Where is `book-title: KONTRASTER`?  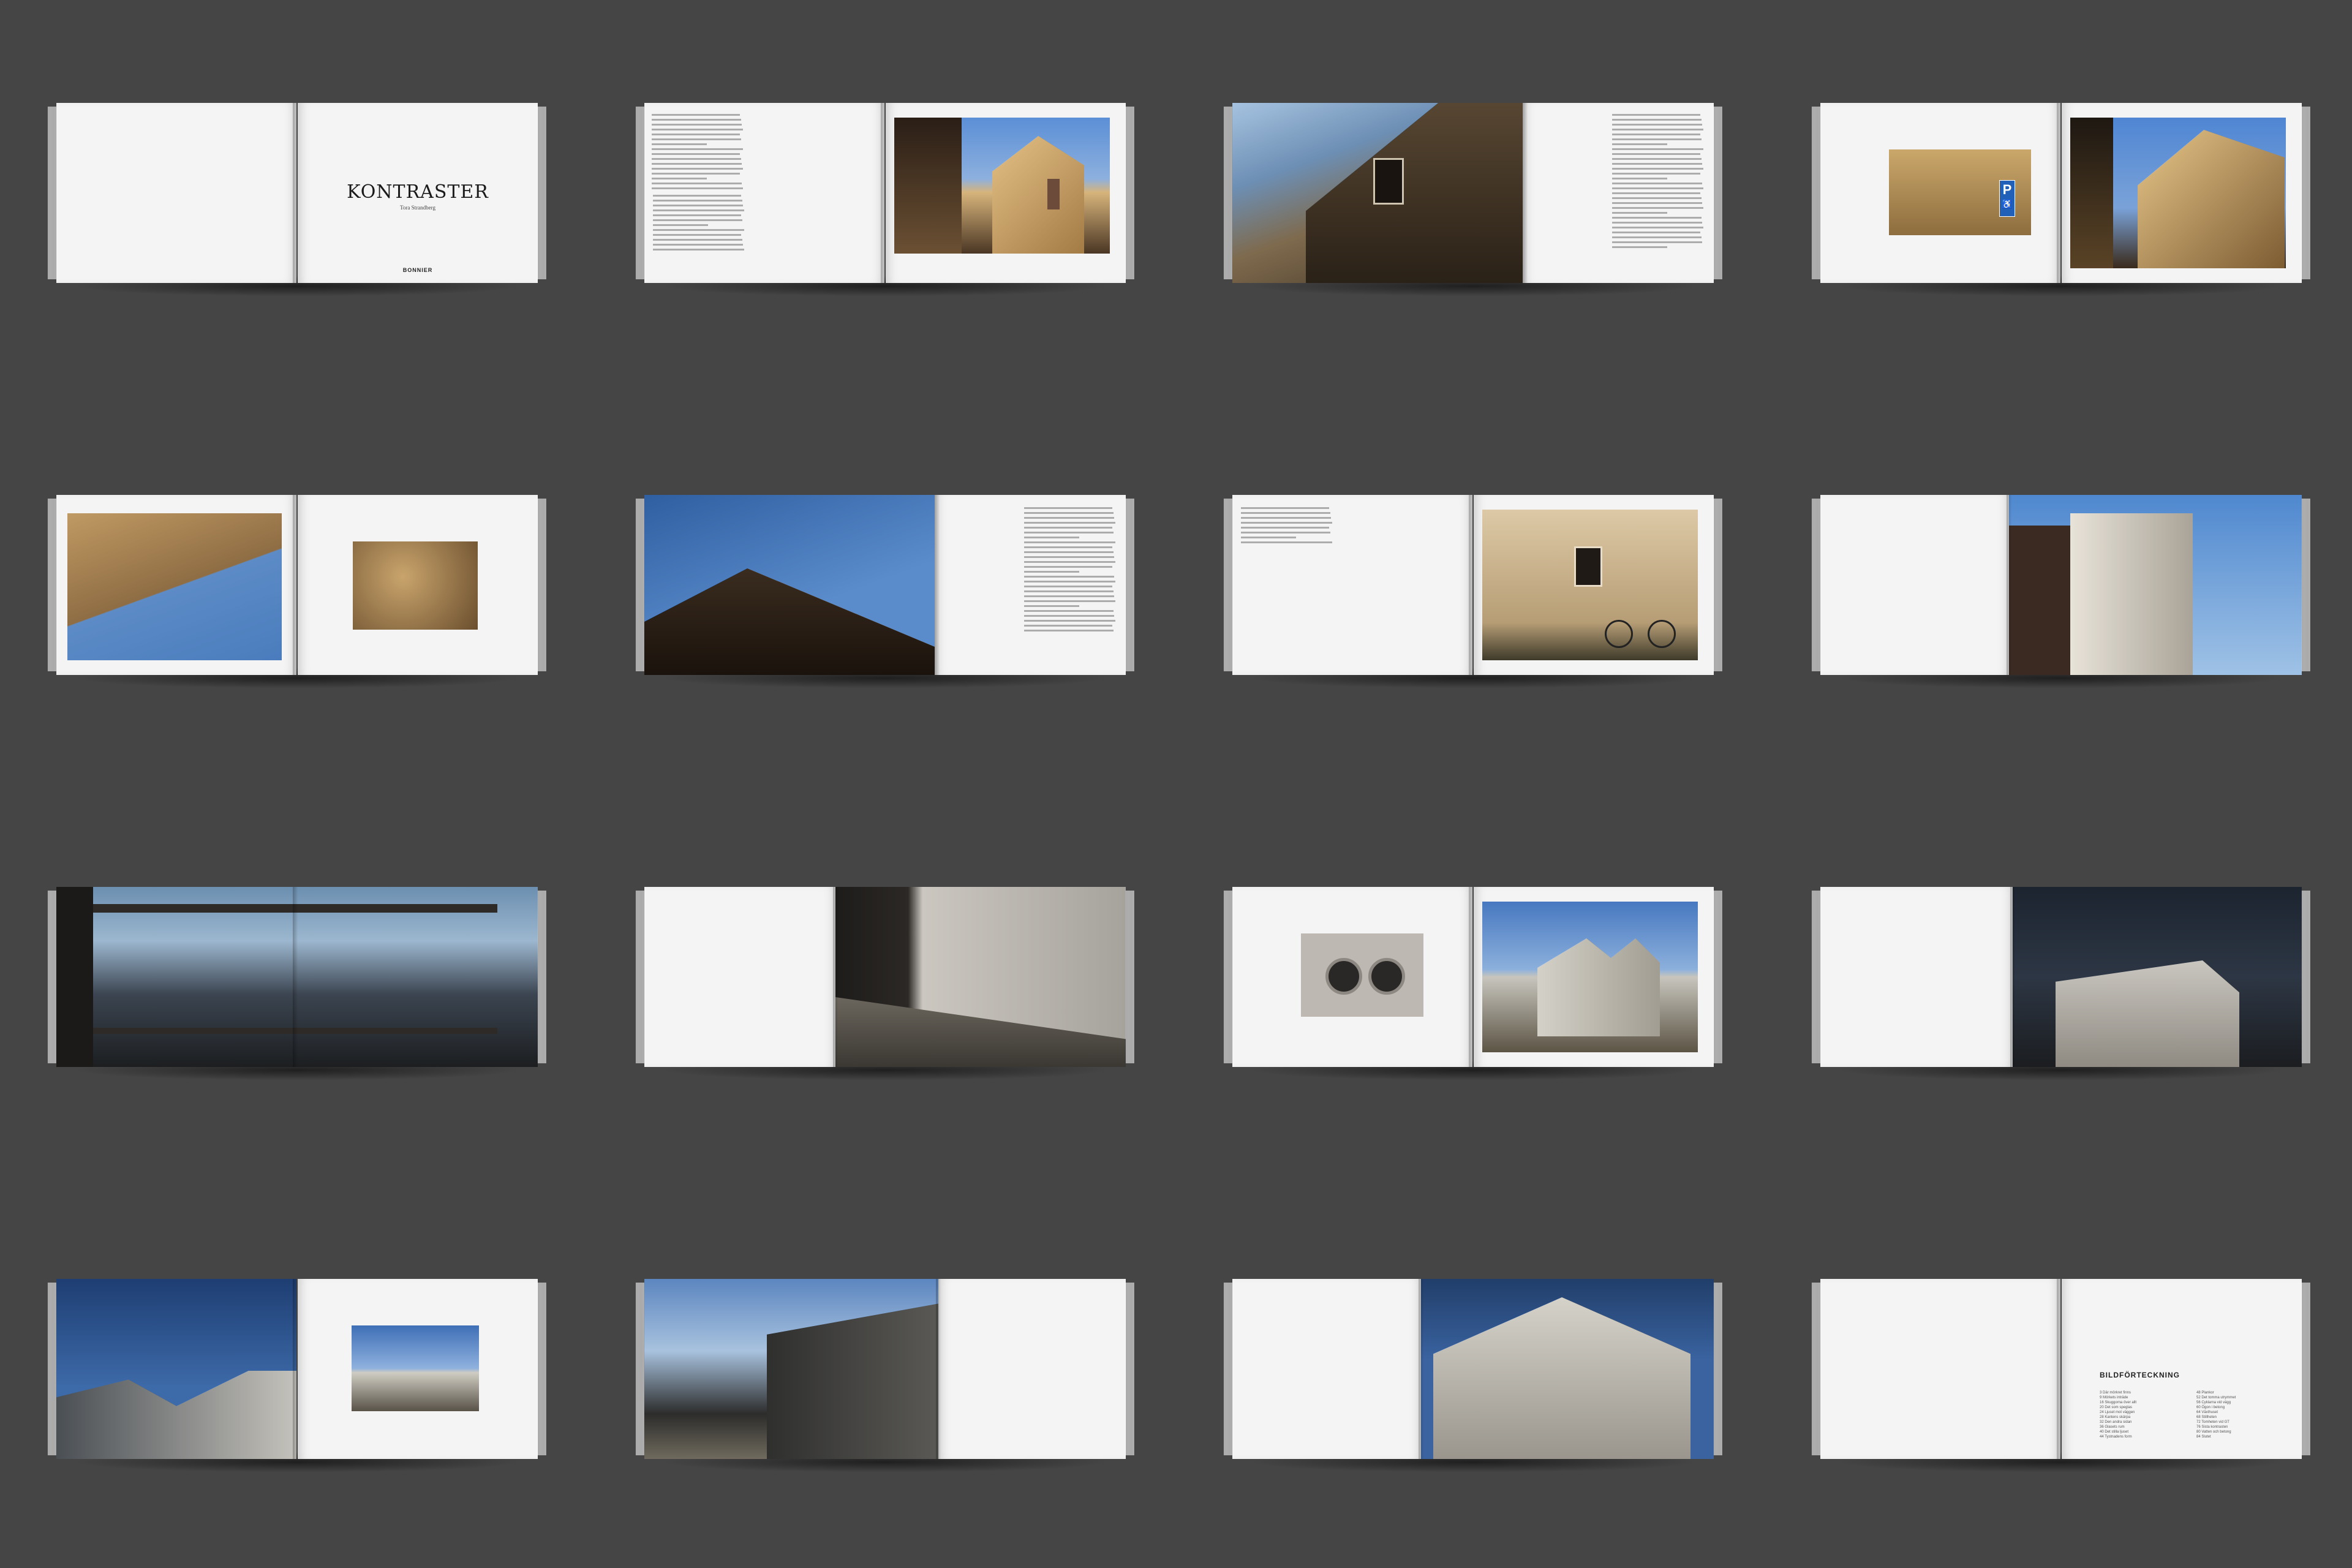 book-title: KONTRASTER is located at coordinates (418, 192).